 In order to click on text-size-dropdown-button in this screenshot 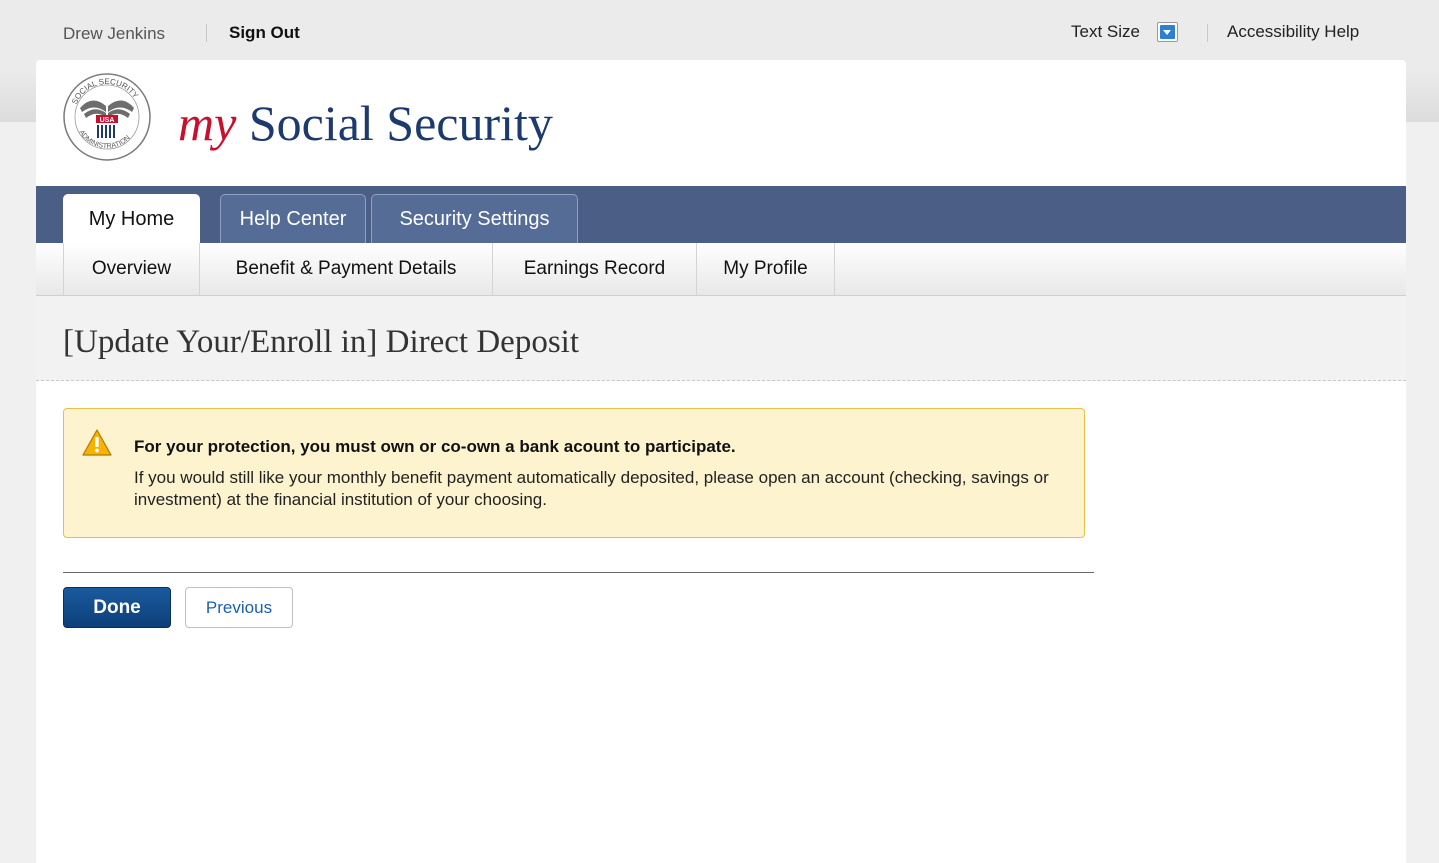, I will do `click(1167, 32)`.